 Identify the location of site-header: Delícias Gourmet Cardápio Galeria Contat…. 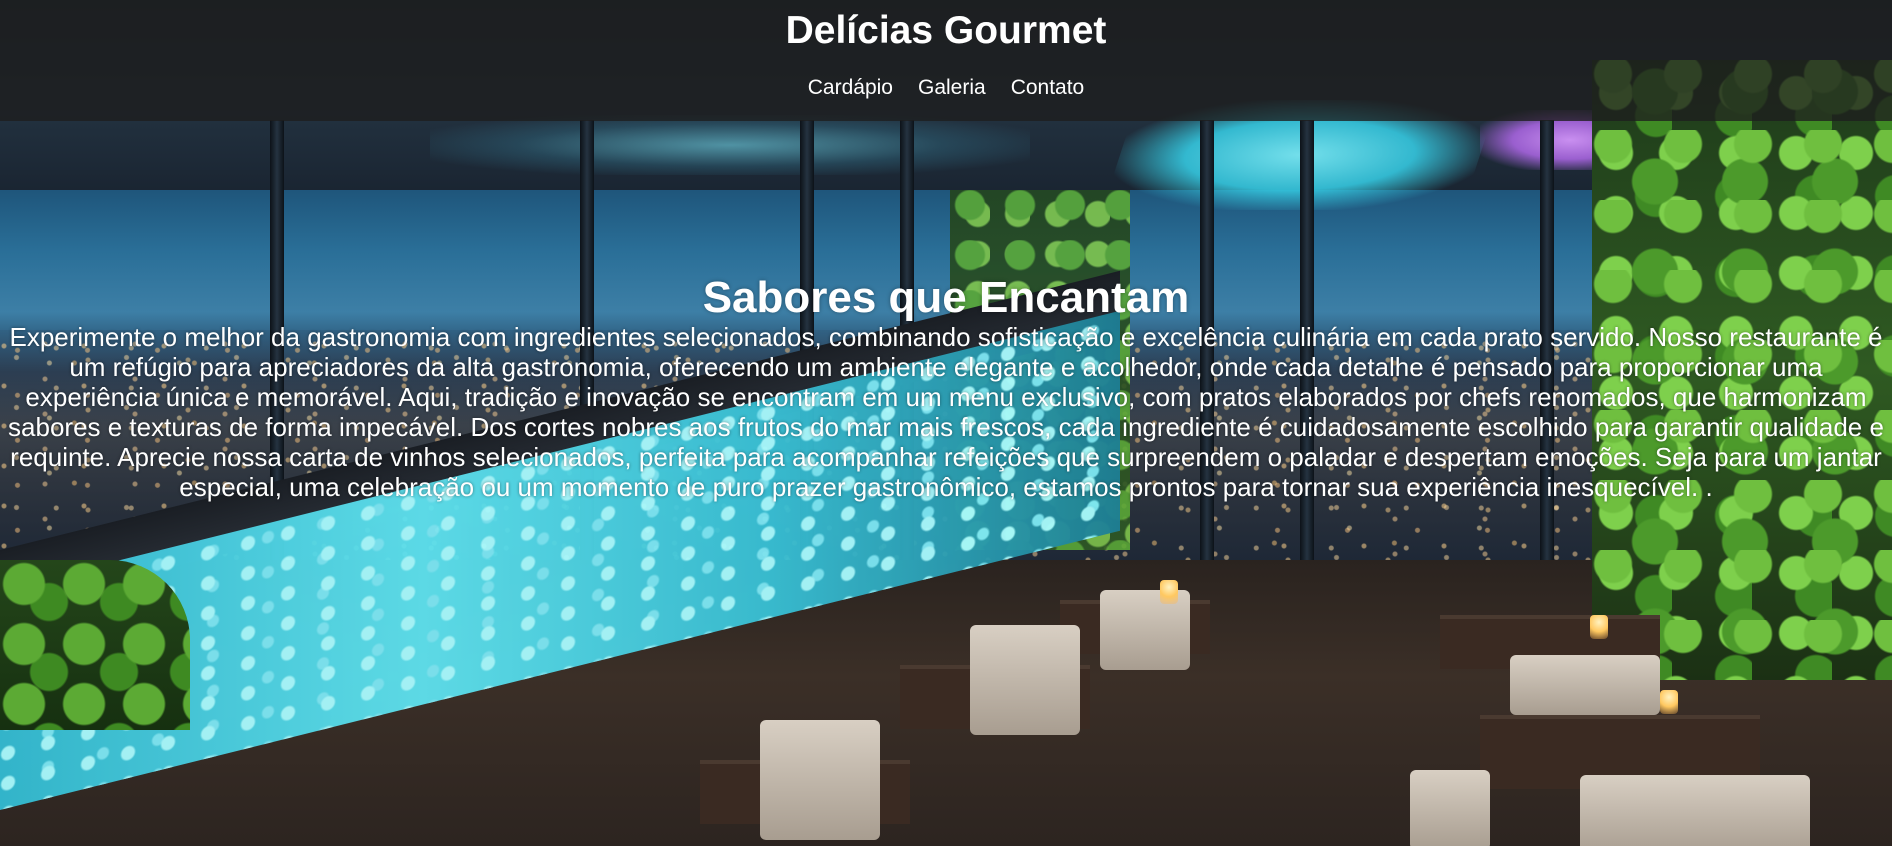
(946, 60).